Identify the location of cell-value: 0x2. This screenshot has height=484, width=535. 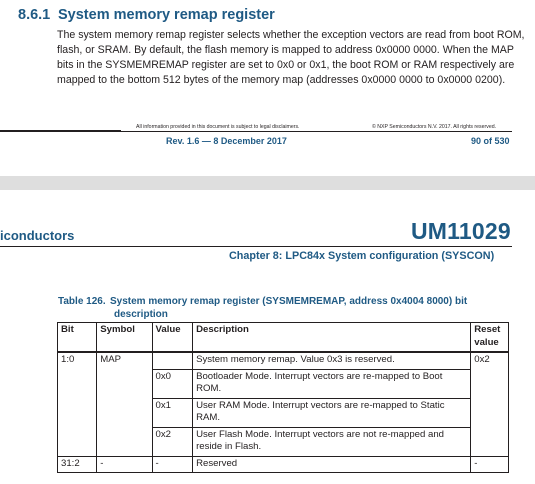
(172, 441).